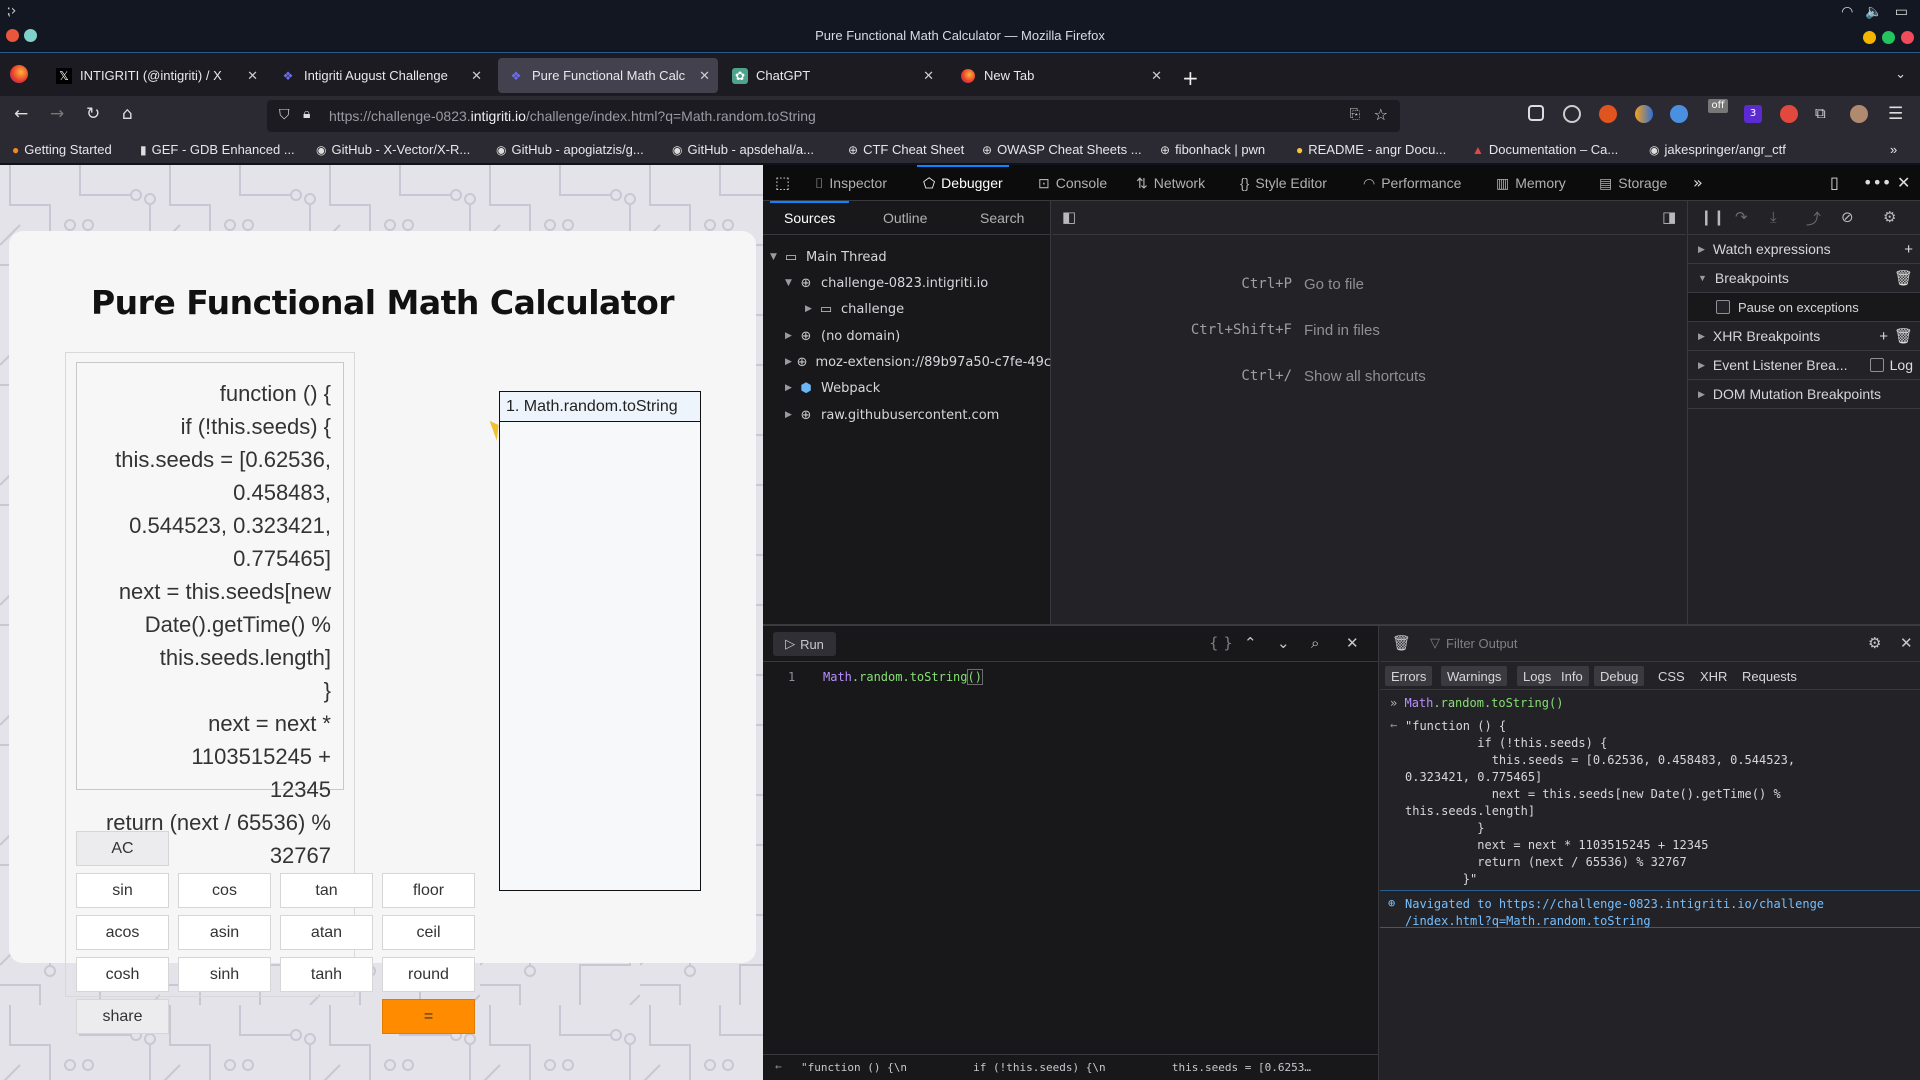 This screenshot has width=1920, height=1080. I want to click on extension-block-icon, so click(1608, 114).